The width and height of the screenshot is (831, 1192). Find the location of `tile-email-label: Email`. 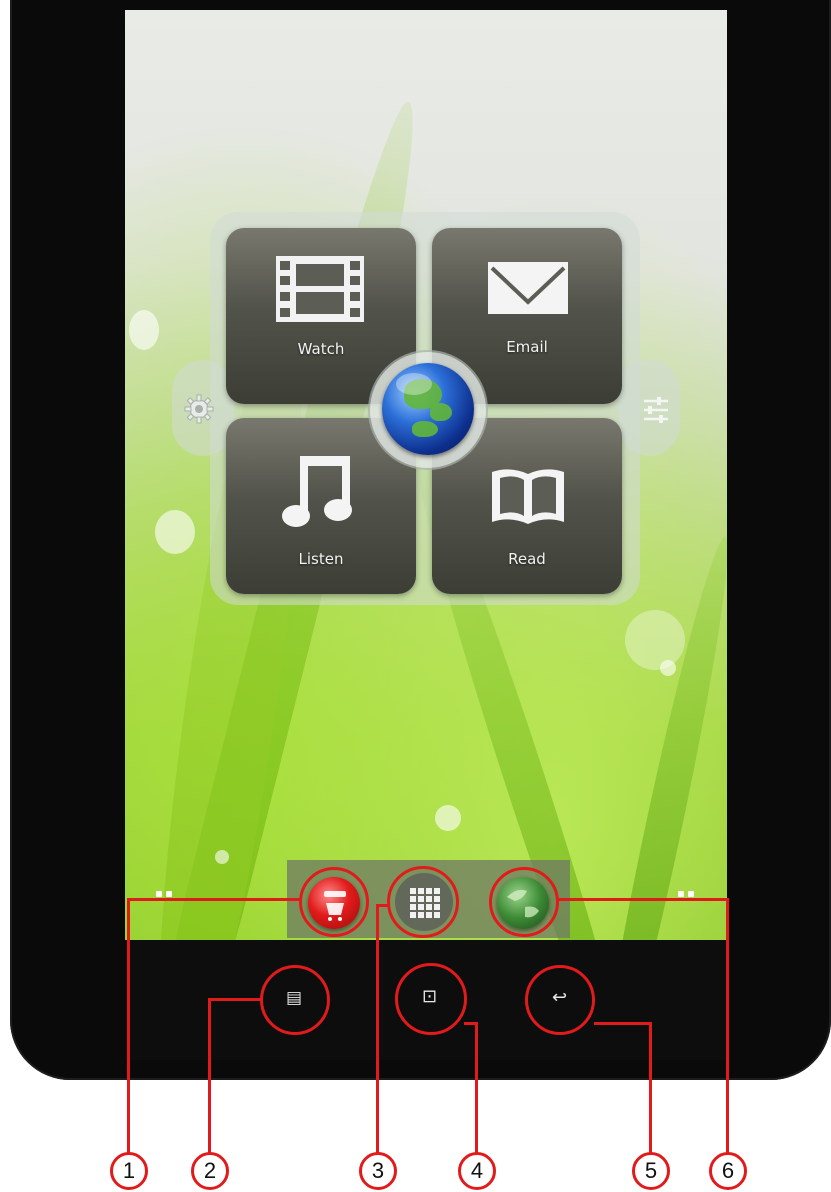

tile-email-label: Email is located at coordinates (527, 347).